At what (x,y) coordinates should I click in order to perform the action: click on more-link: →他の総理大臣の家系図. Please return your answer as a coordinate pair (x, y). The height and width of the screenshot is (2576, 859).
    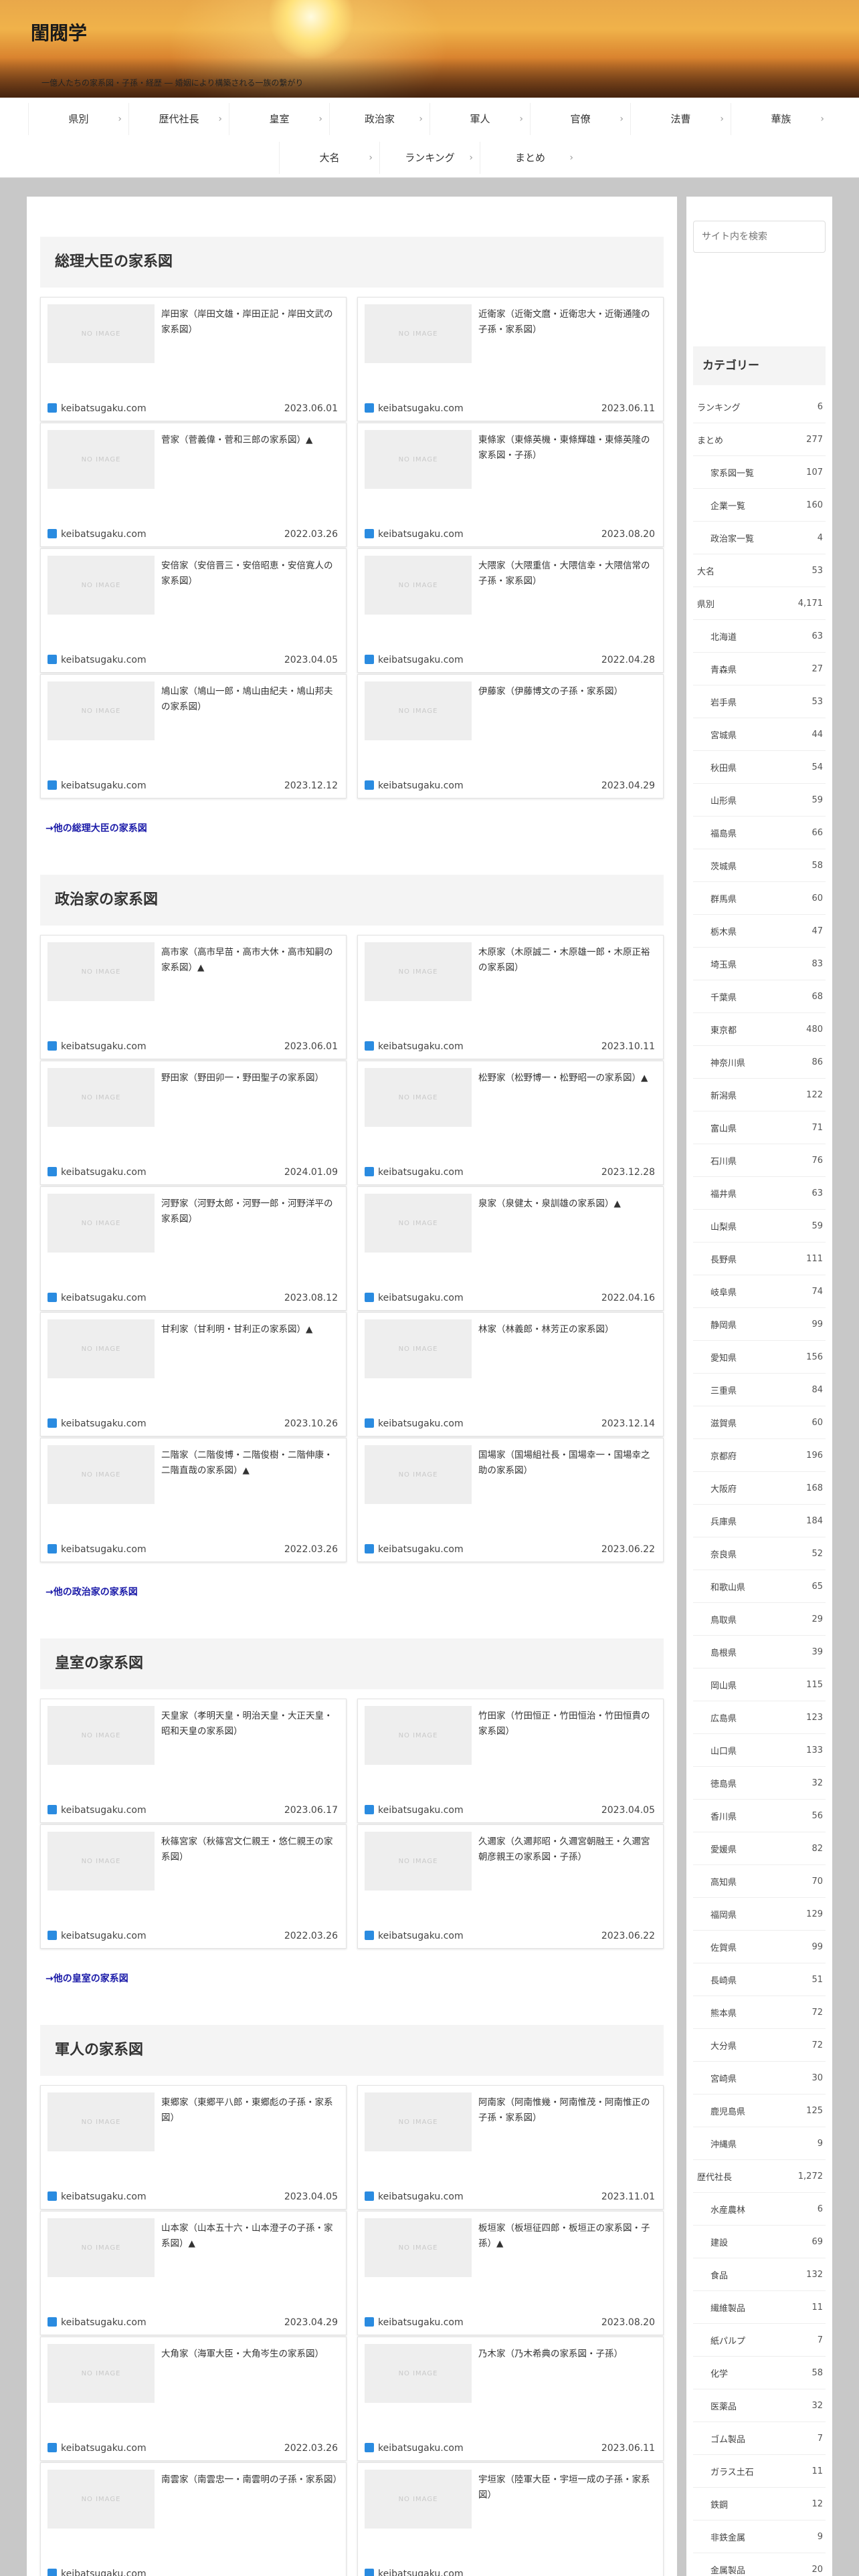
    Looking at the image, I should click on (355, 828).